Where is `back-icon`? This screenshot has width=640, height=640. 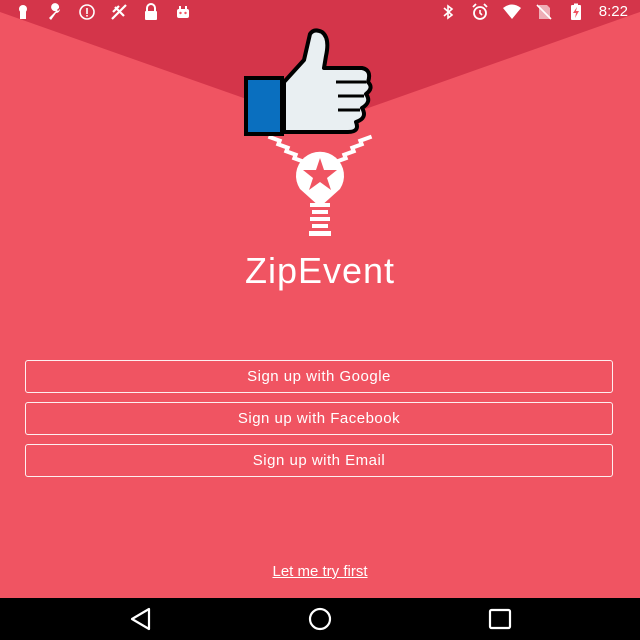
back-icon is located at coordinates (141, 619).